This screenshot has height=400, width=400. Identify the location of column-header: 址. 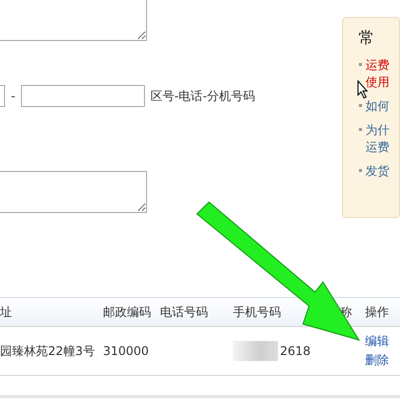
(6, 312).